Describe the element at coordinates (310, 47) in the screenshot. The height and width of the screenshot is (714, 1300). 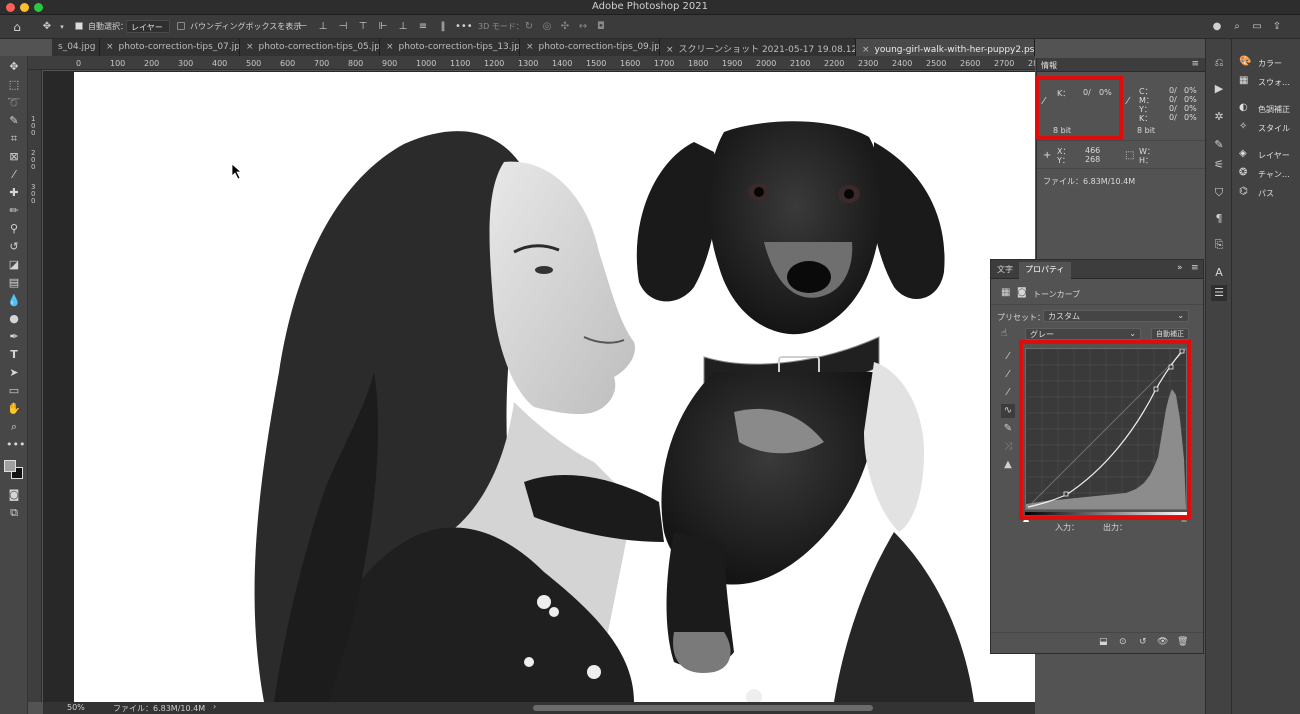
I see `tab-photo-05: × photo-correction-tips_05.jpg` at that location.